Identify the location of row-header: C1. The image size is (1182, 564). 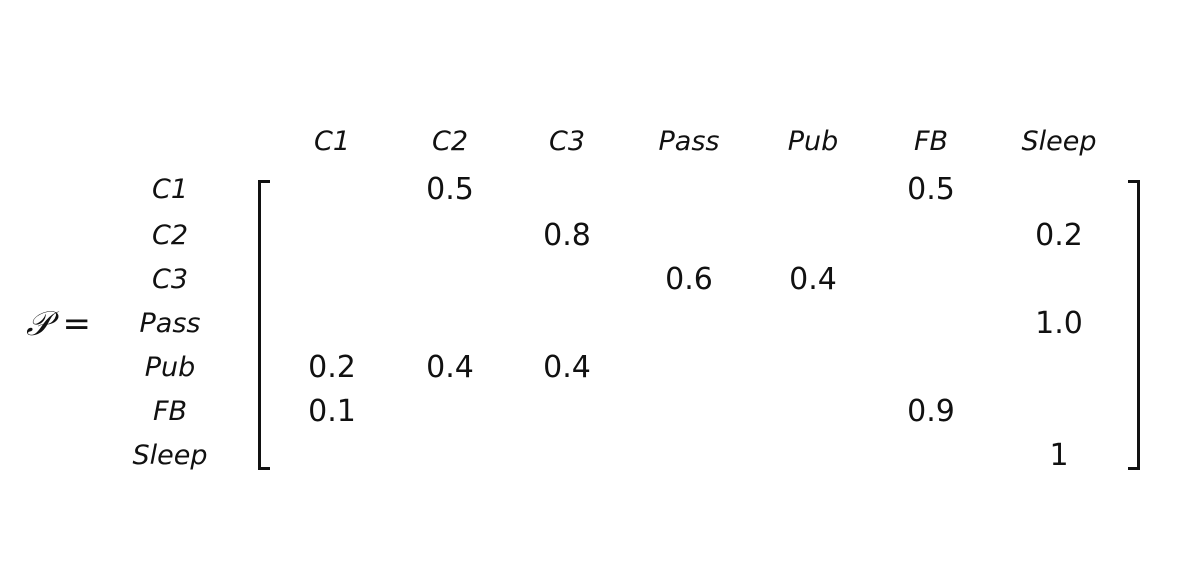
(170, 189).